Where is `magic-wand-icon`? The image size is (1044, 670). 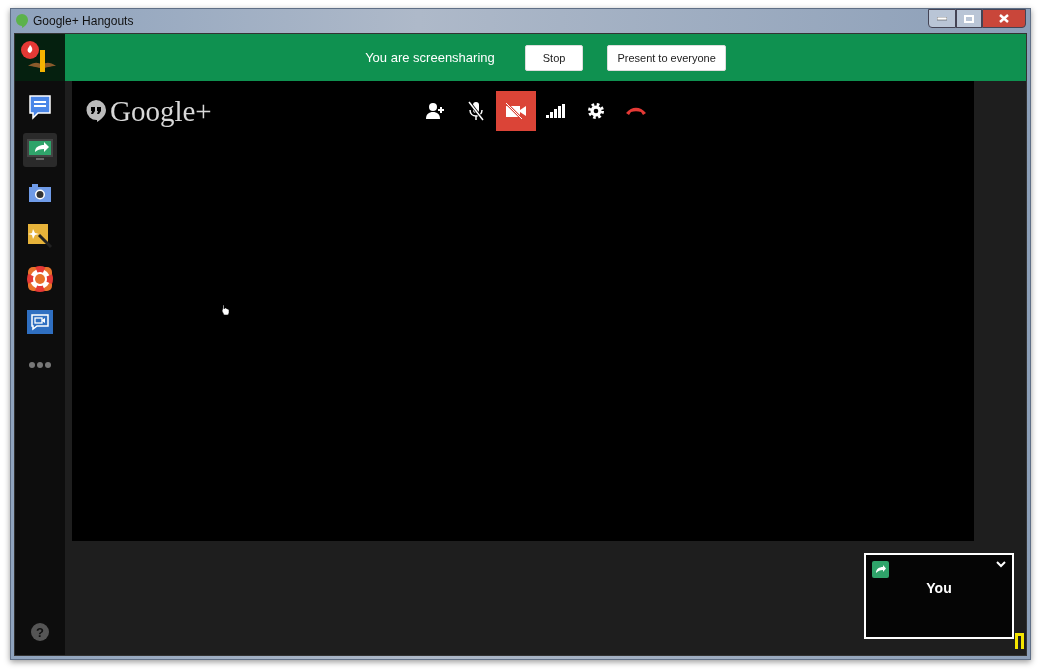
magic-wand-icon is located at coordinates (40, 236).